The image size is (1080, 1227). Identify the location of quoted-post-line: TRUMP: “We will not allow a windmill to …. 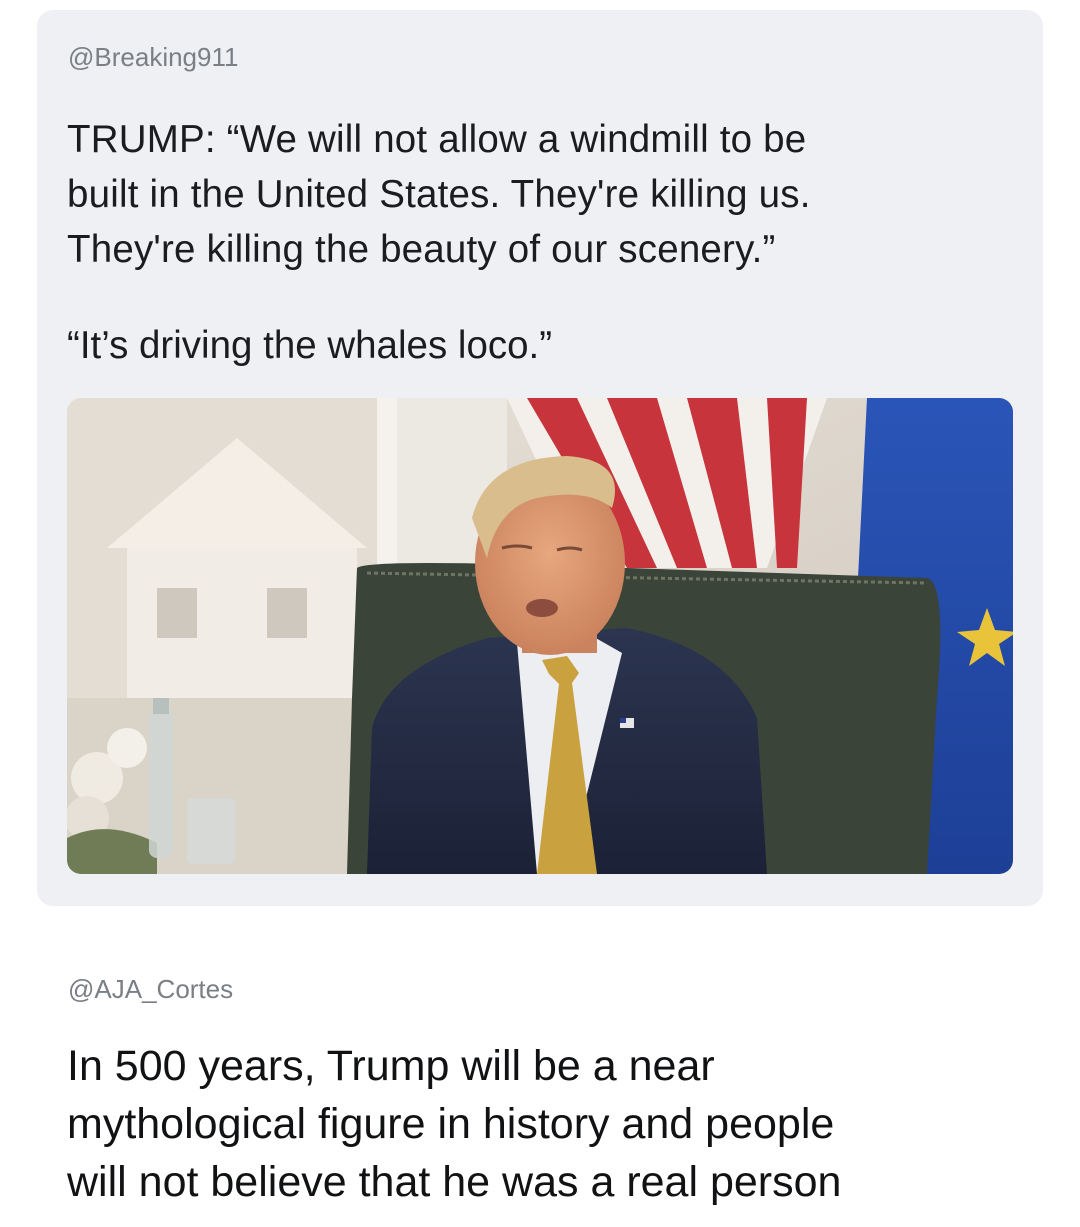
(437, 139).